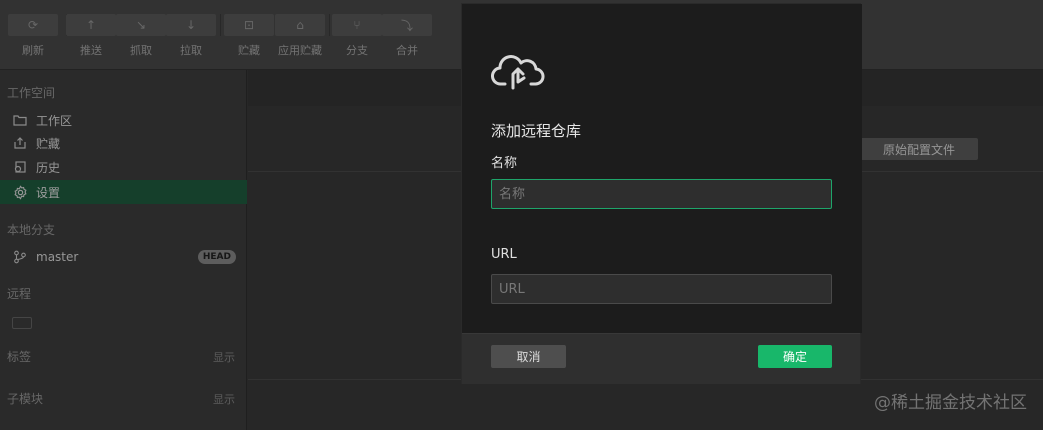 The image size is (1043, 430). I want to click on dialog-title: 添加远程仓库, so click(536, 131).